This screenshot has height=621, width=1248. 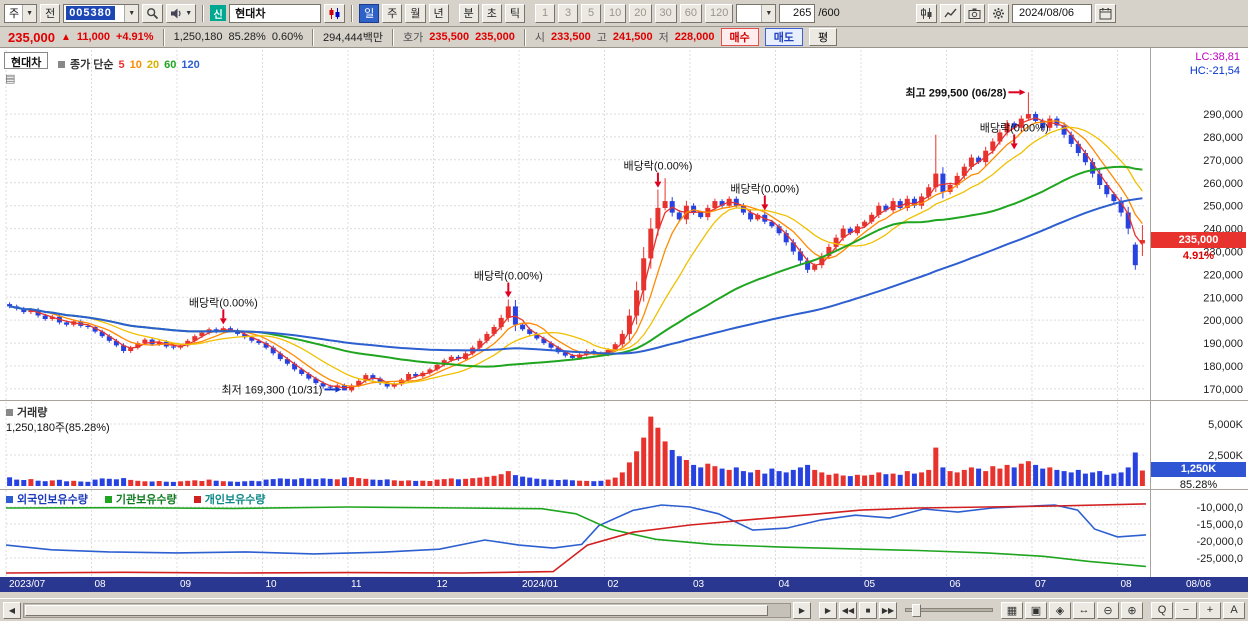 I want to click on minute-60-button: 60, so click(x=690, y=13).